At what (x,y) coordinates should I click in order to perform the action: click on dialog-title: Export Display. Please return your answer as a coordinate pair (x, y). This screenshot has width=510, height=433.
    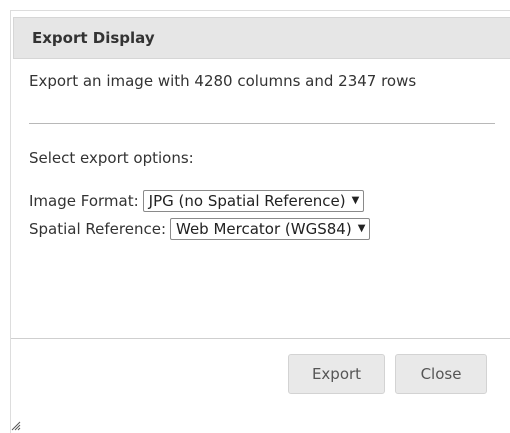
    Looking at the image, I should click on (93, 38).